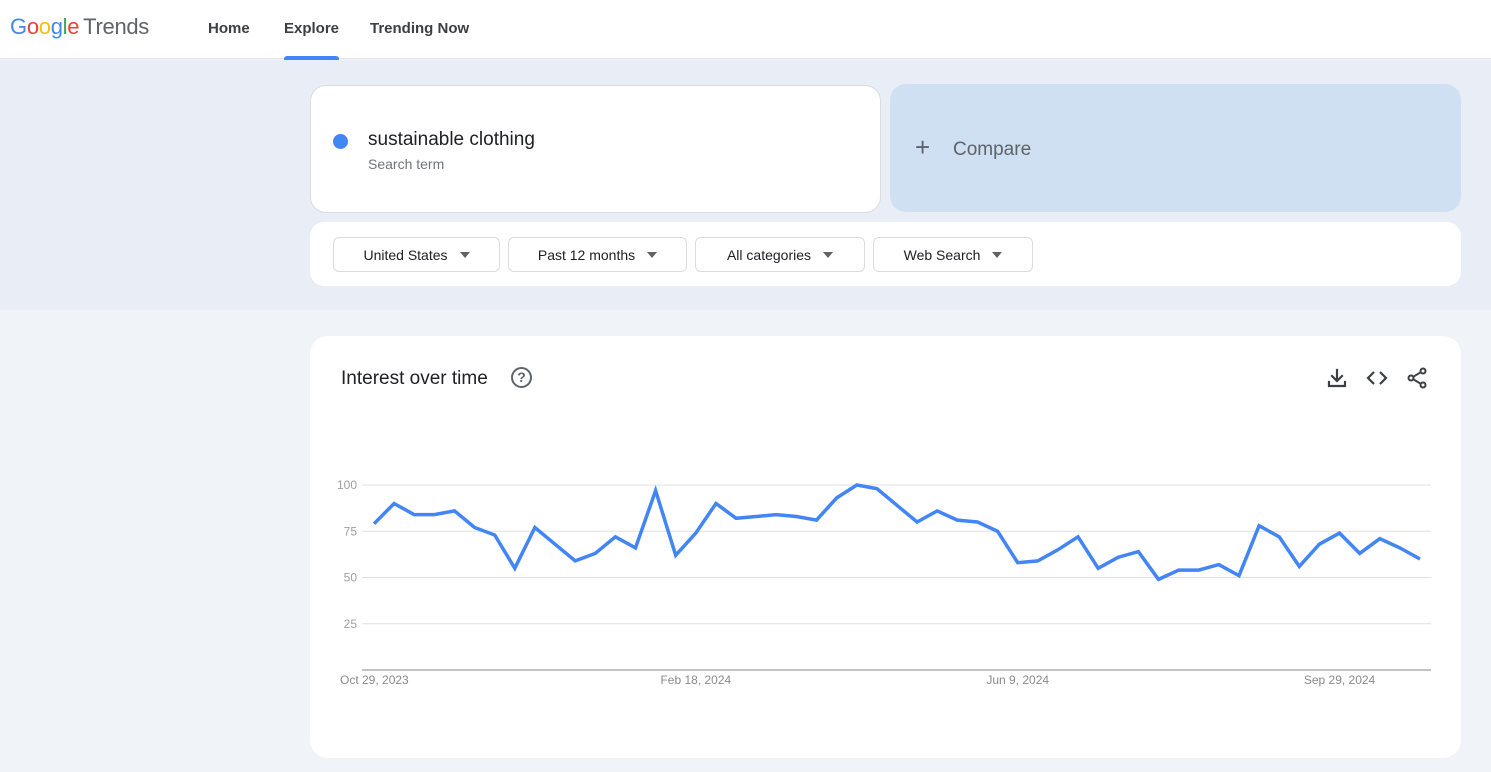 The height and width of the screenshot is (772, 1491). I want to click on google-trends-logo: Google Trends, so click(79, 27).